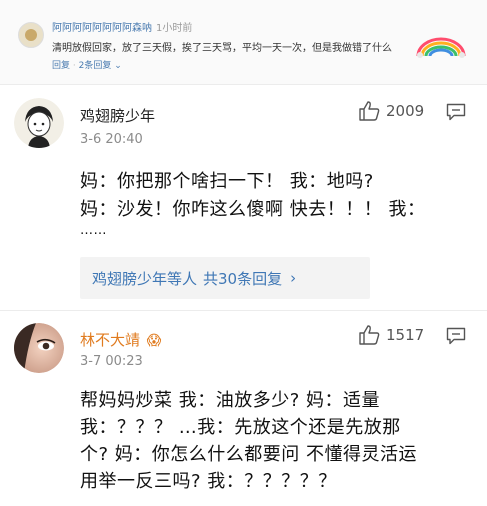 The height and width of the screenshot is (506, 487). Describe the element at coordinates (240, 427) in the screenshot. I see `comment-text-line: 我：？？？ …我：先放这个还是先放那` at that location.